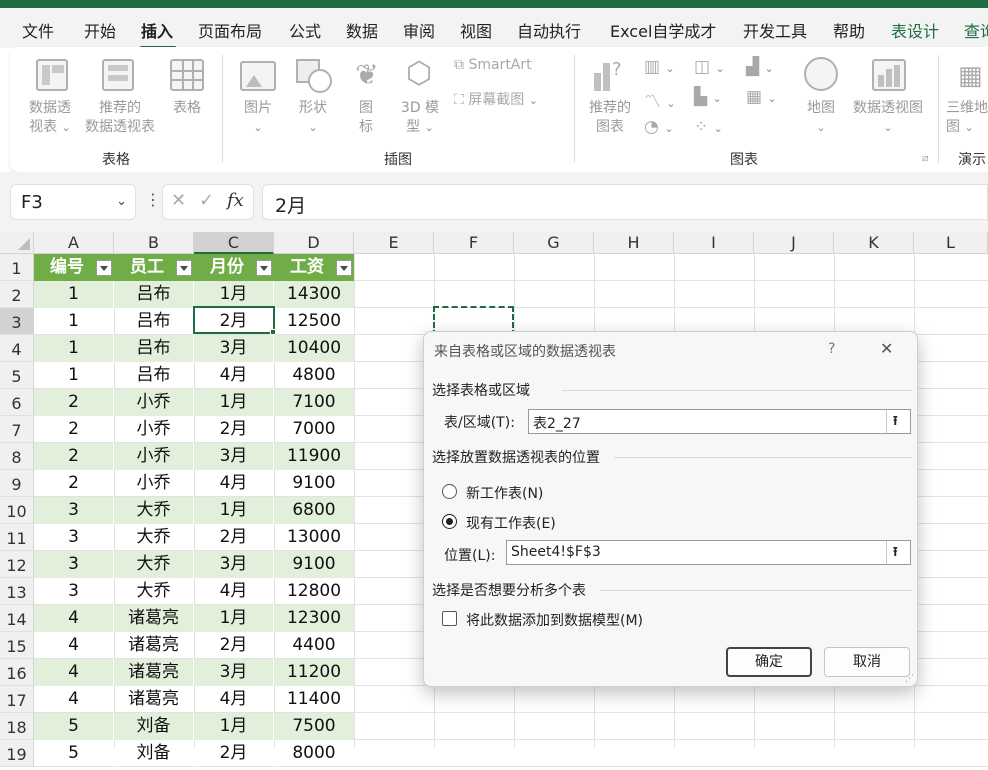 The image size is (988, 770). What do you see at coordinates (17, 402) in the screenshot?
I see `row-header-6: 6` at bounding box center [17, 402].